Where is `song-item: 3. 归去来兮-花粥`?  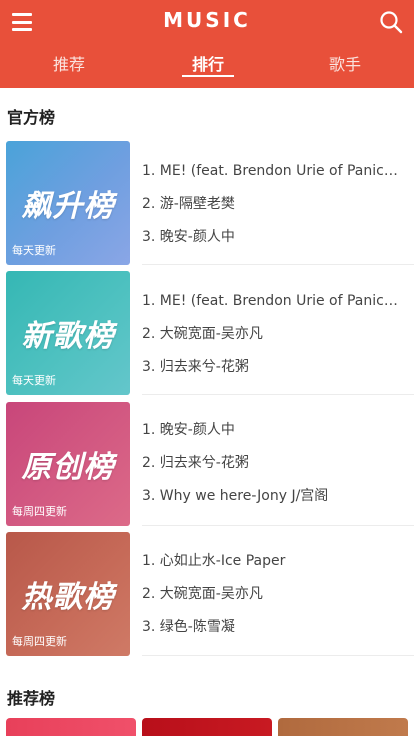 song-item: 3. 归去来兮-花粥 is located at coordinates (272, 367).